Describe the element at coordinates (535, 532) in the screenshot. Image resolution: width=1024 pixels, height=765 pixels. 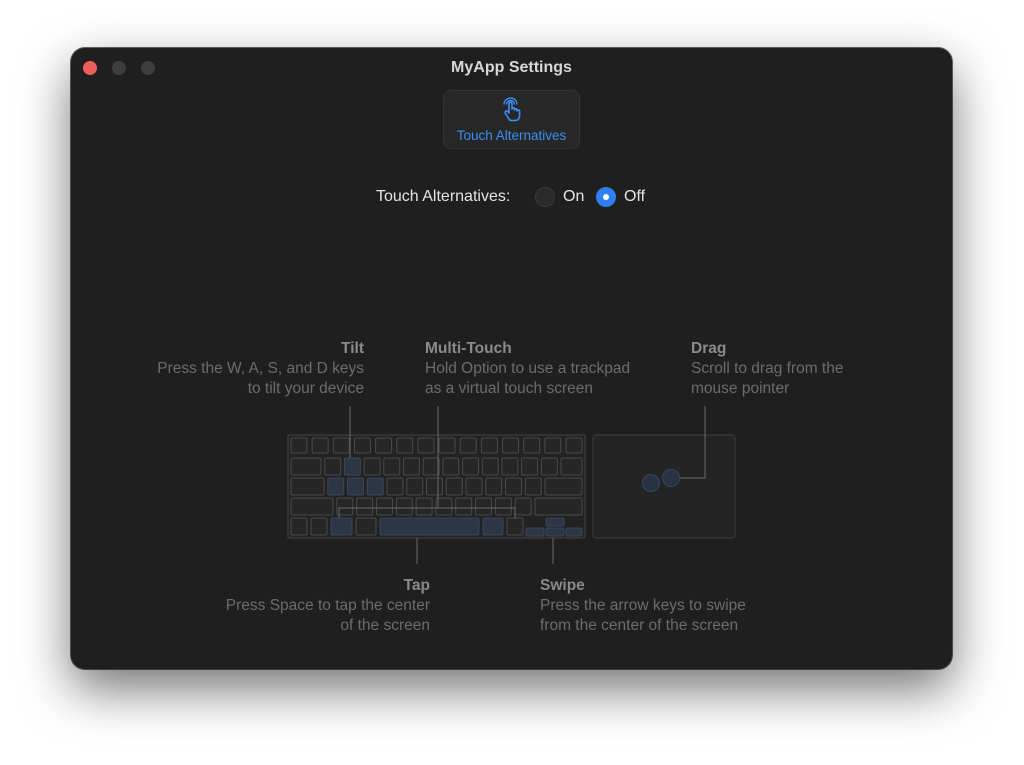
I see `arrow-left-key` at that location.